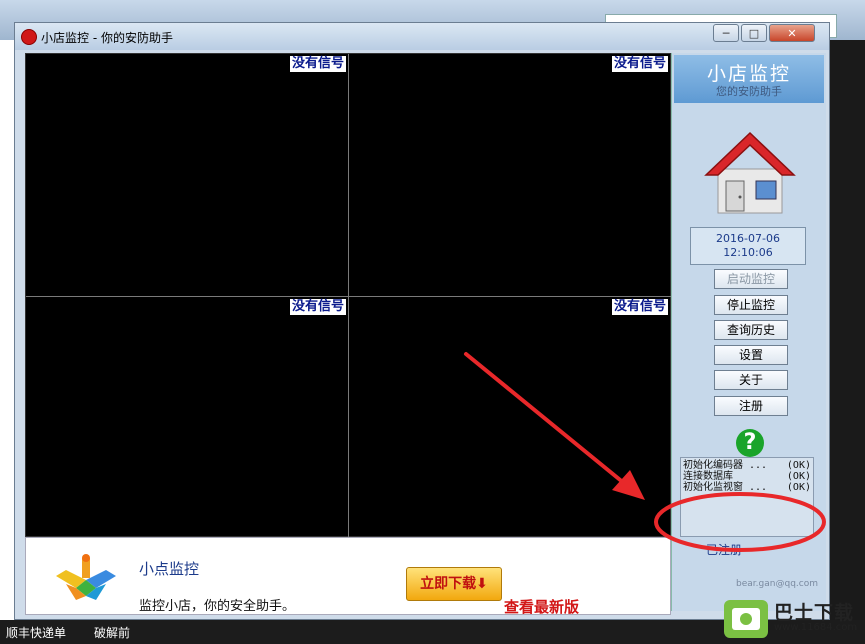 The image size is (865, 644). I want to click on ad-banner: 小点监控 监控小店，你的安全助手。 立即下载⬇ 查看最新版, so click(348, 577).